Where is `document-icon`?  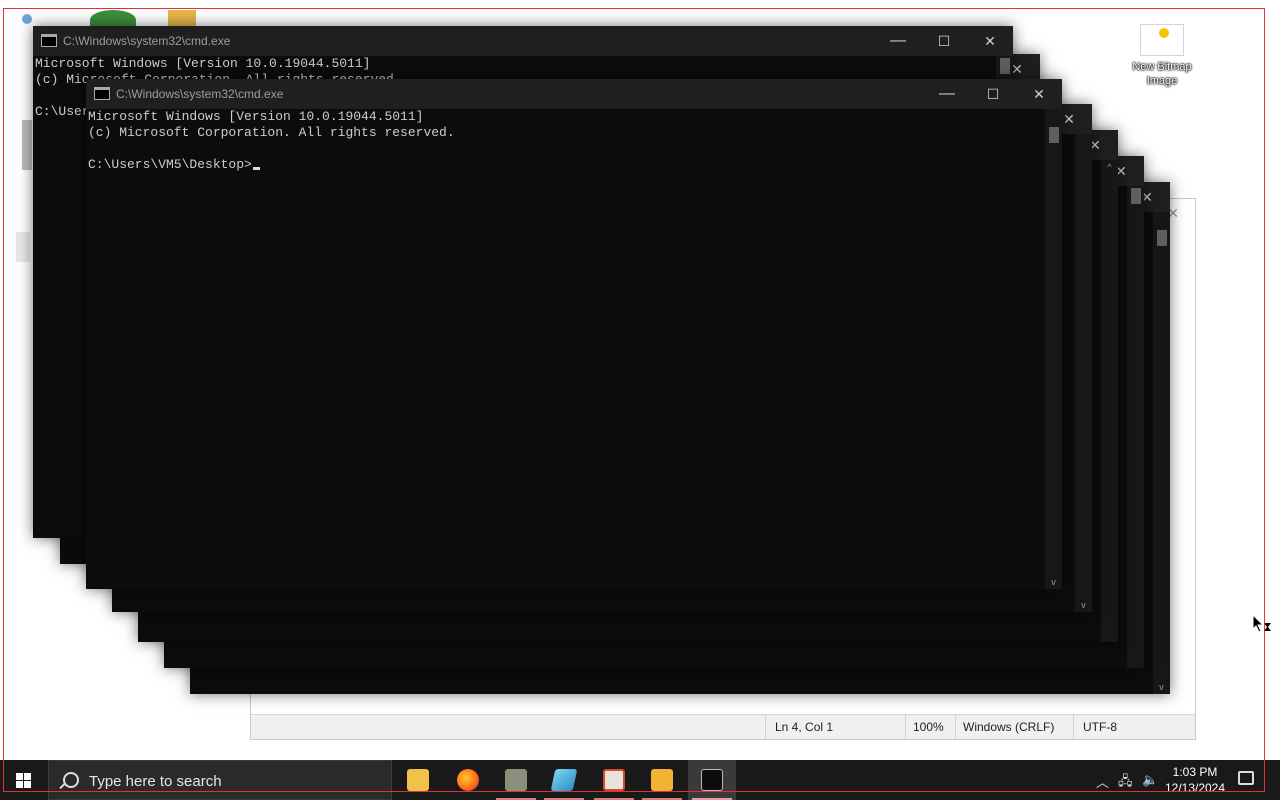 document-icon is located at coordinates (27, 145).